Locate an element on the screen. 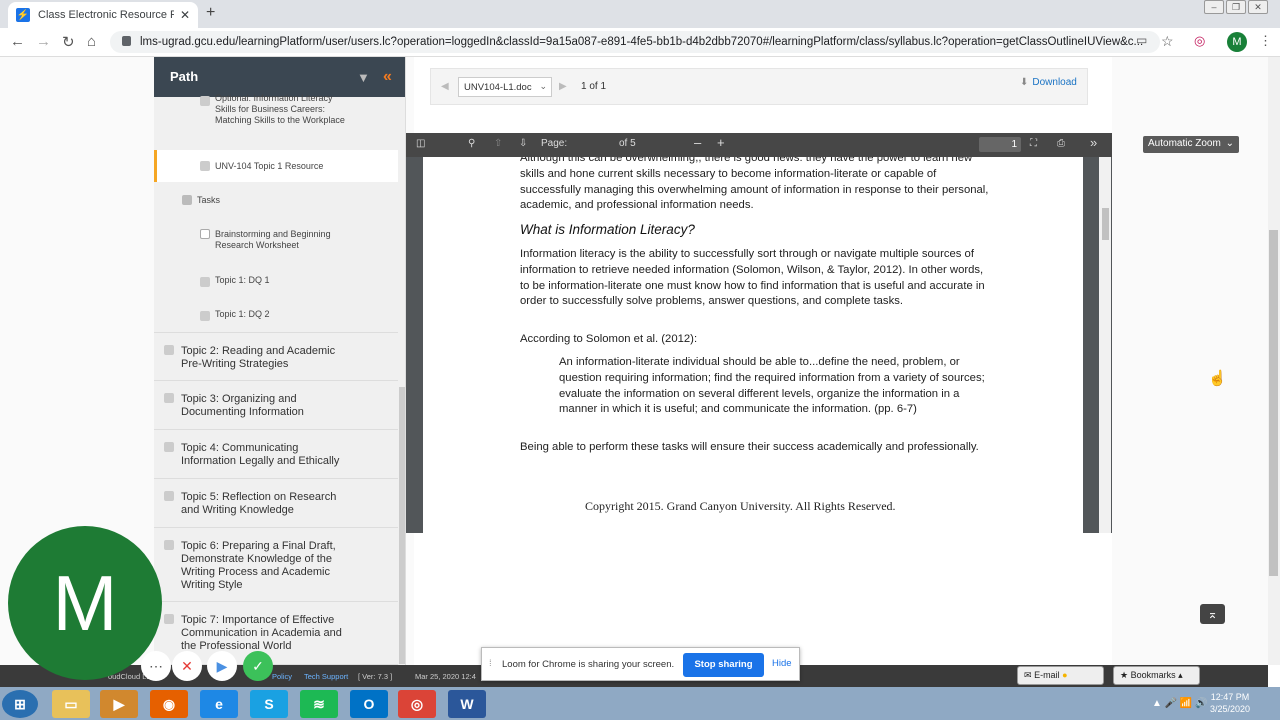 The height and width of the screenshot is (720, 1280). previous-page-icon: ⇧ is located at coordinates (498, 143).